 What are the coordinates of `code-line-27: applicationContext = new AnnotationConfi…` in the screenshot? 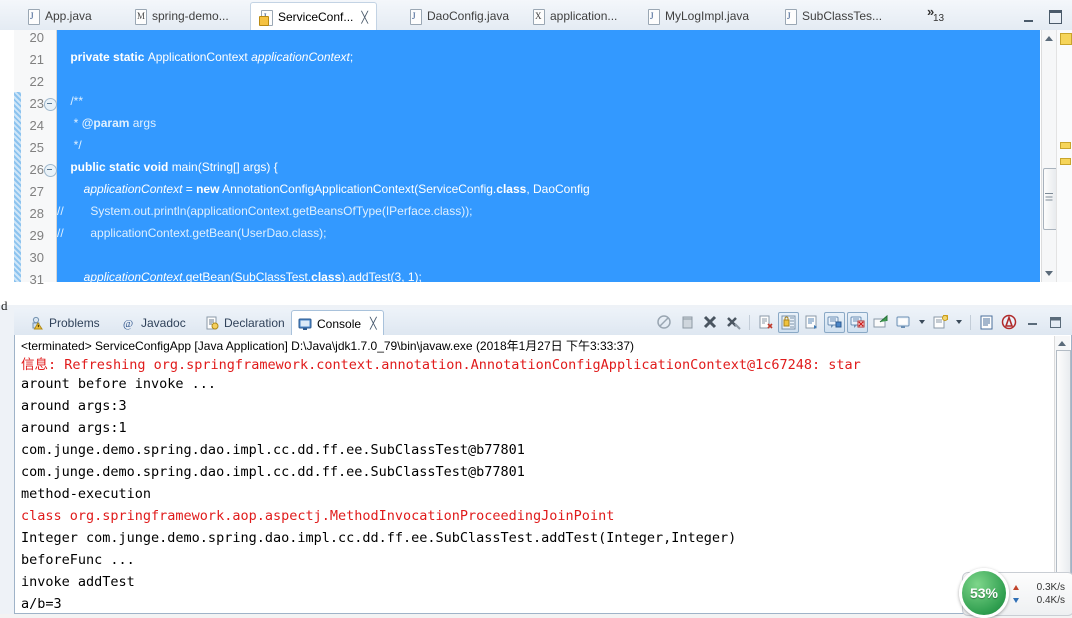 It's located at (336, 189).